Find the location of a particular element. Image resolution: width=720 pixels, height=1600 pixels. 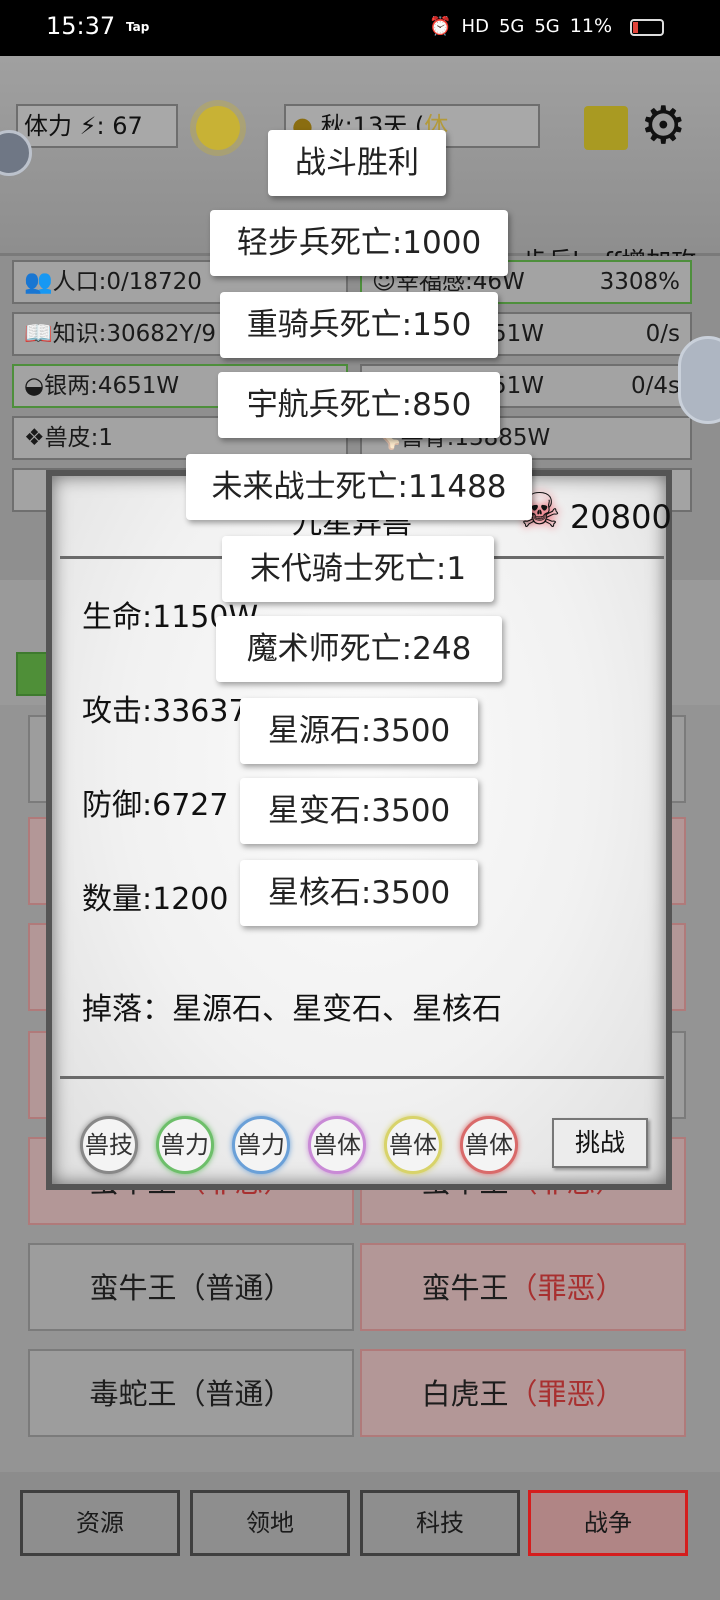

ingot-icon: ◒ is located at coordinates (34, 386).